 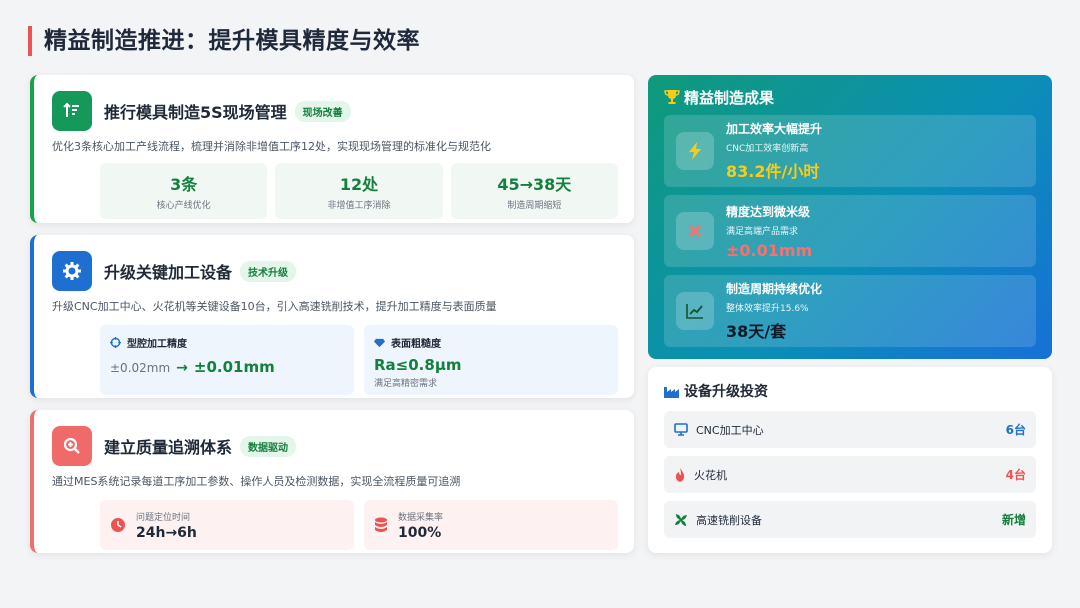 I want to click on stat-label: 制造周期缩短, so click(x=534, y=206).